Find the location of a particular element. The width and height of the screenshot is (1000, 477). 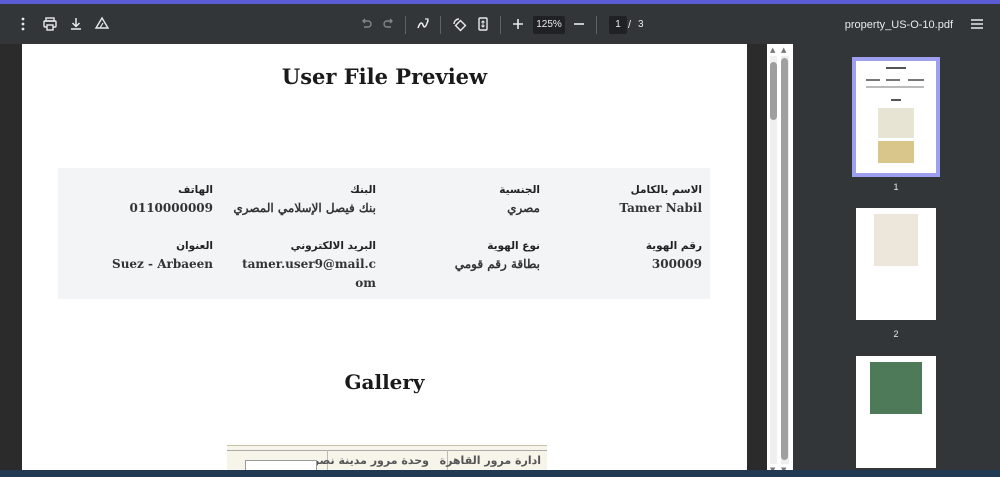

field-nationality: الجنسية مصري is located at coordinates (465, 201).